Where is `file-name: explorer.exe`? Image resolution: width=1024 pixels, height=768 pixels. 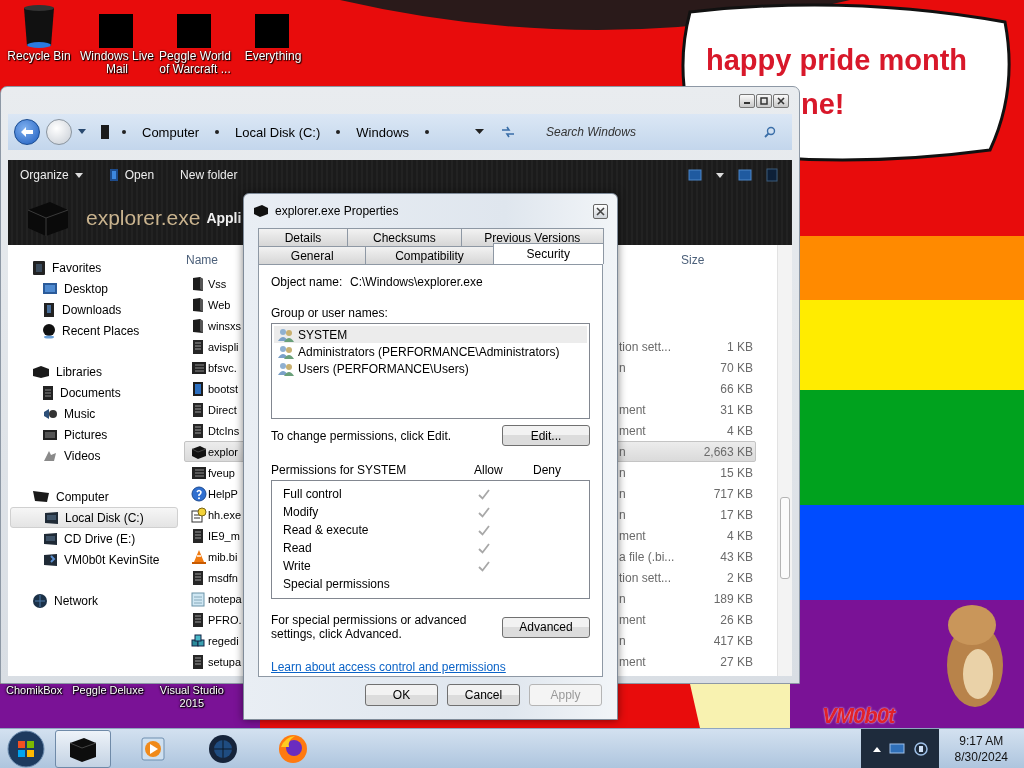 file-name: explorer.exe is located at coordinates (143, 217).